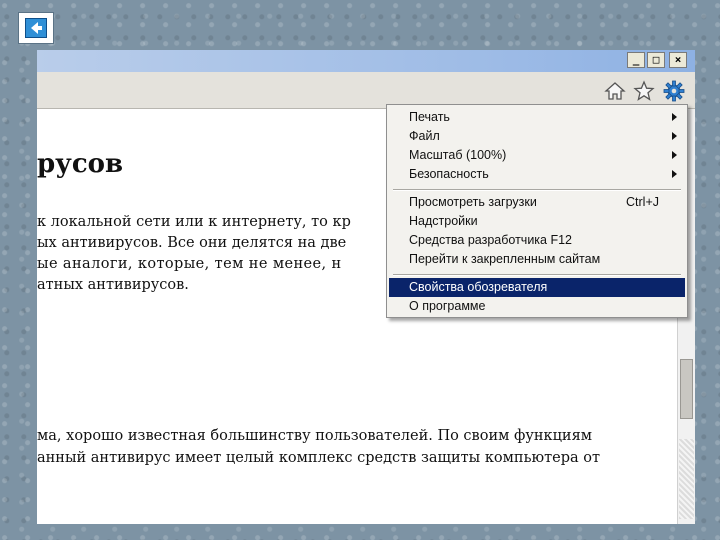  Describe the element at coordinates (642, 202) in the screenshot. I see `shortcut-label: Ctrl+J` at that location.